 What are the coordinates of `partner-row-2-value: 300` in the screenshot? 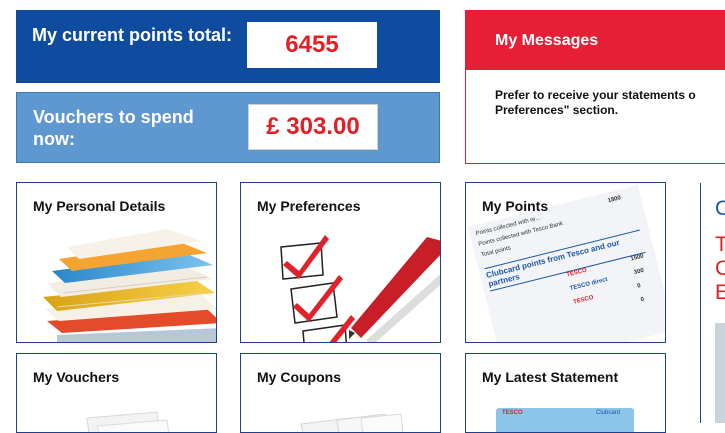 It's located at (639, 272).